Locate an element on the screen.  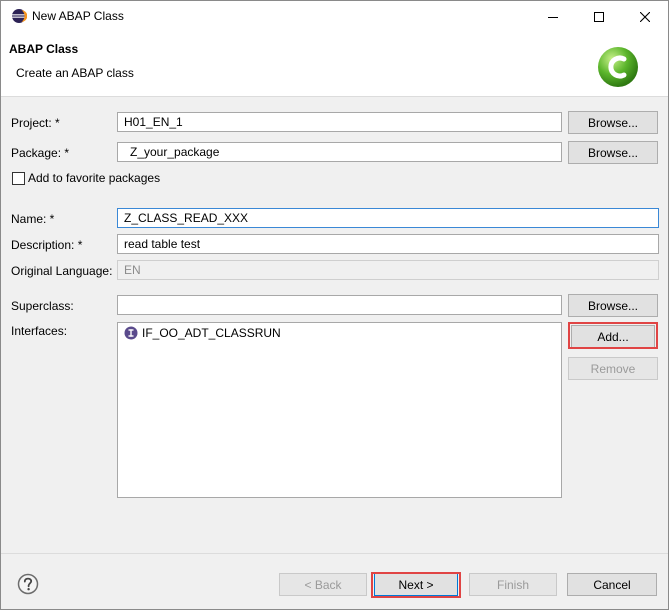
window-title: New ABAP Class is located at coordinates (78, 16).